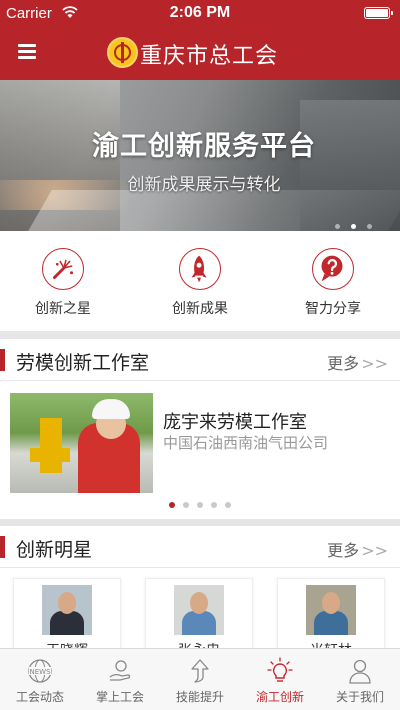 Image resolution: width=400 pixels, height=710 pixels. I want to click on quick-link-label: 智力分享, so click(333, 309).